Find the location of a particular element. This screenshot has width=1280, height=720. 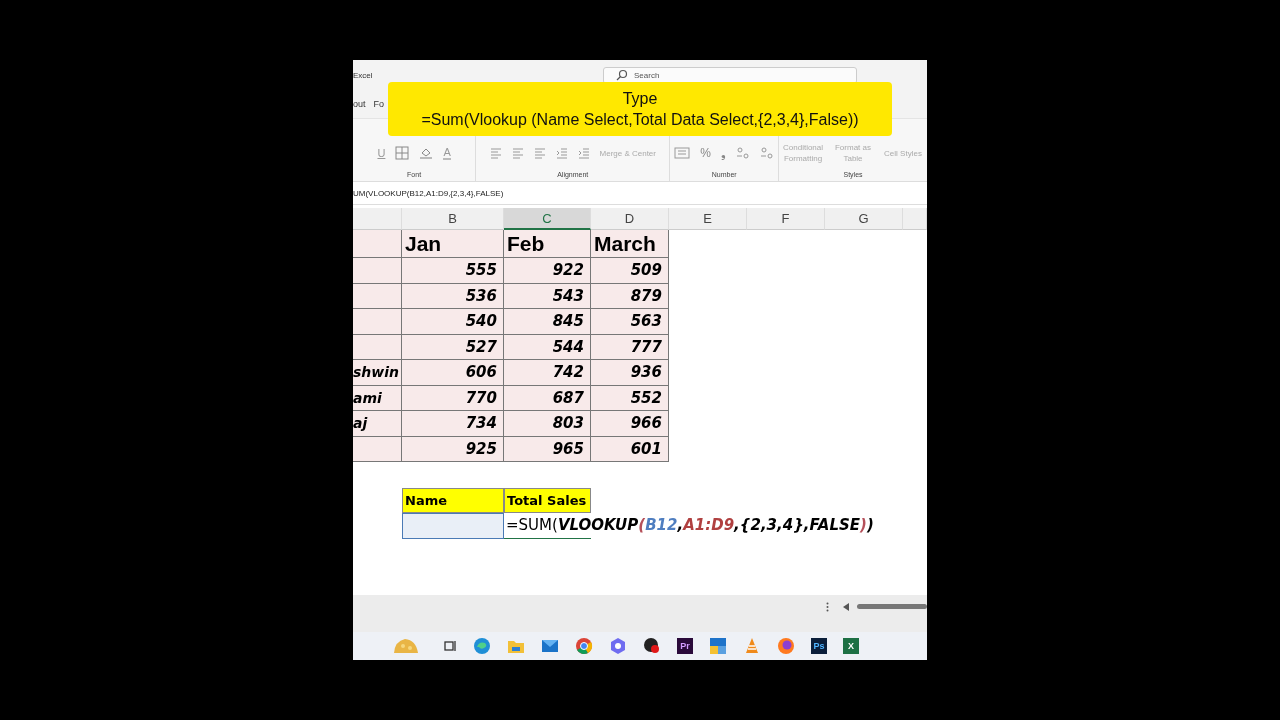

record-icon is located at coordinates (652, 646).